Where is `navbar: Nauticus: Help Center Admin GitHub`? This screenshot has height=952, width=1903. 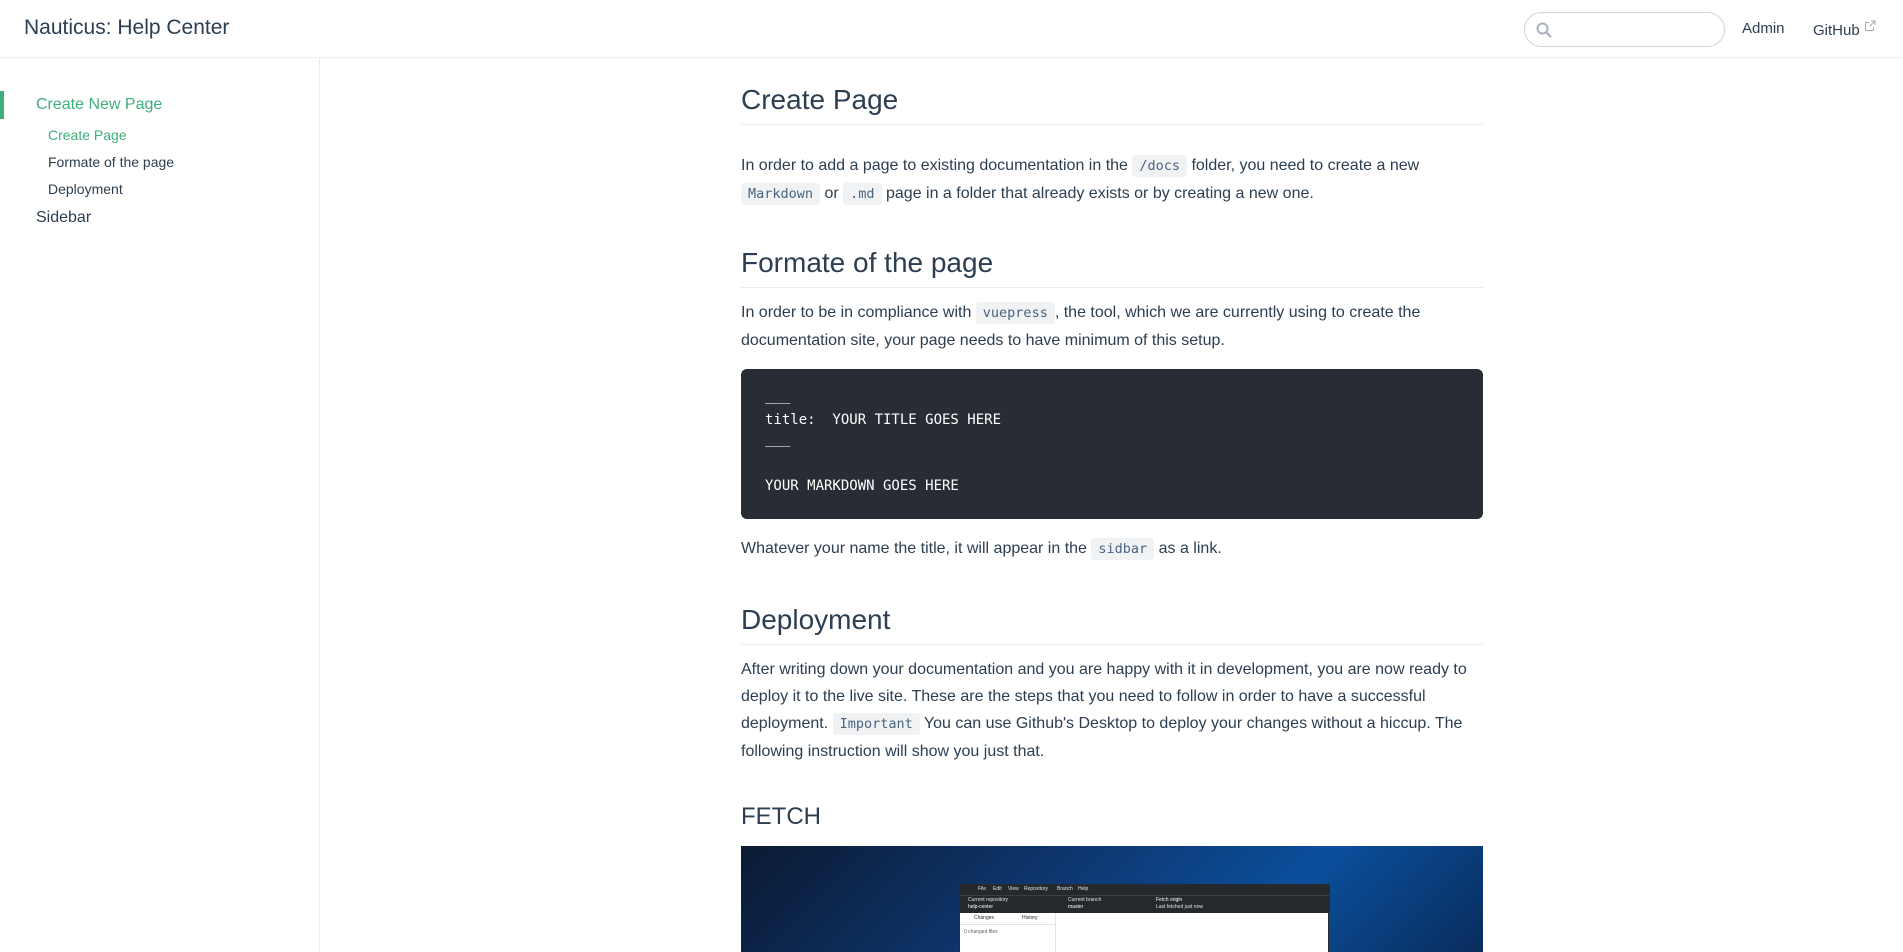
navbar: Nauticus: Help Center Admin GitHub is located at coordinates (951, 29).